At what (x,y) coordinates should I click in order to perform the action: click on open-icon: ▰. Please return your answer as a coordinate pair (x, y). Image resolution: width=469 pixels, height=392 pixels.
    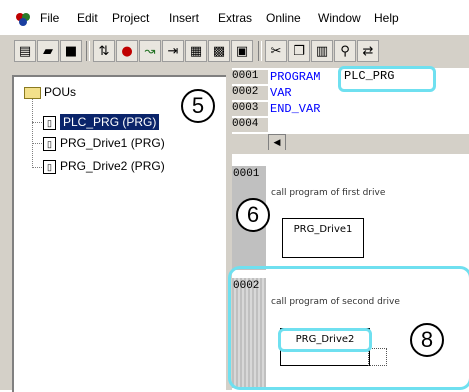
    Looking at the image, I should click on (48, 51).